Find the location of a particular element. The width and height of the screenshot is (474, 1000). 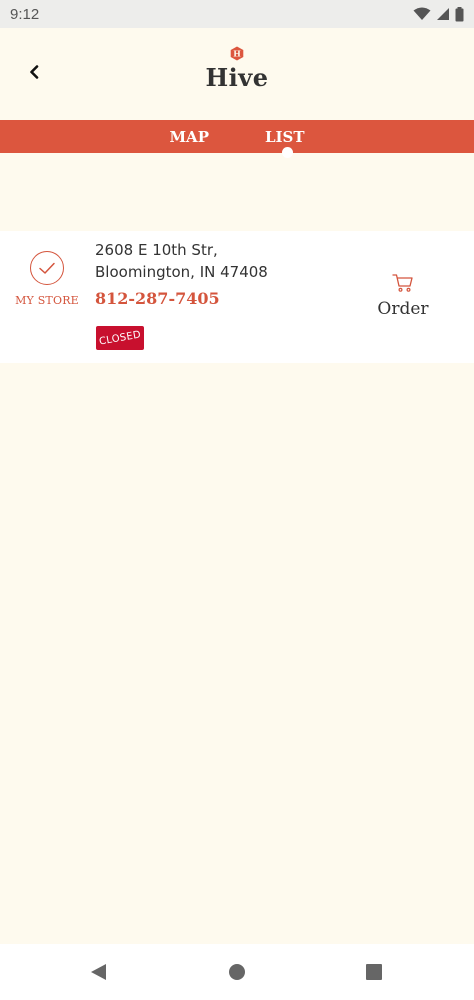

status-time: 9:12 is located at coordinates (25, 14).